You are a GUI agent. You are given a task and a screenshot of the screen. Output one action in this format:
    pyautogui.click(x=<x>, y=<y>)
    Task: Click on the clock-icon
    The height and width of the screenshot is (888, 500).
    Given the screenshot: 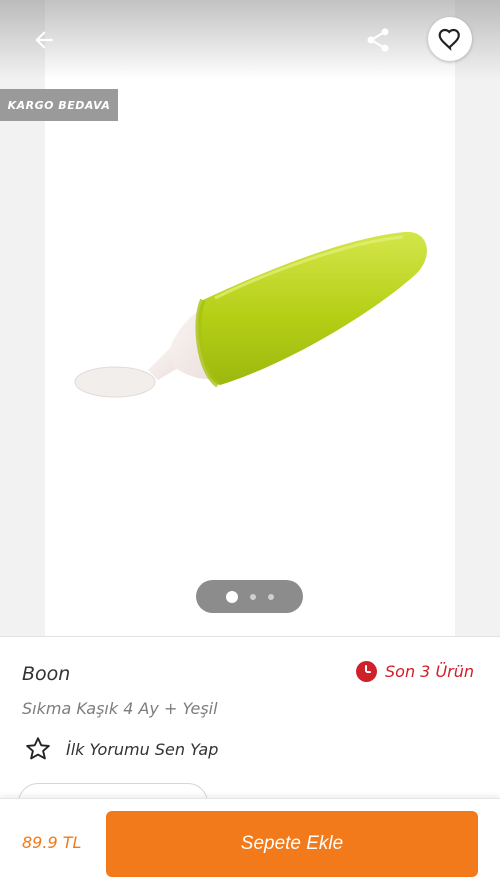 What is the action you would take?
    pyautogui.click(x=366, y=671)
    